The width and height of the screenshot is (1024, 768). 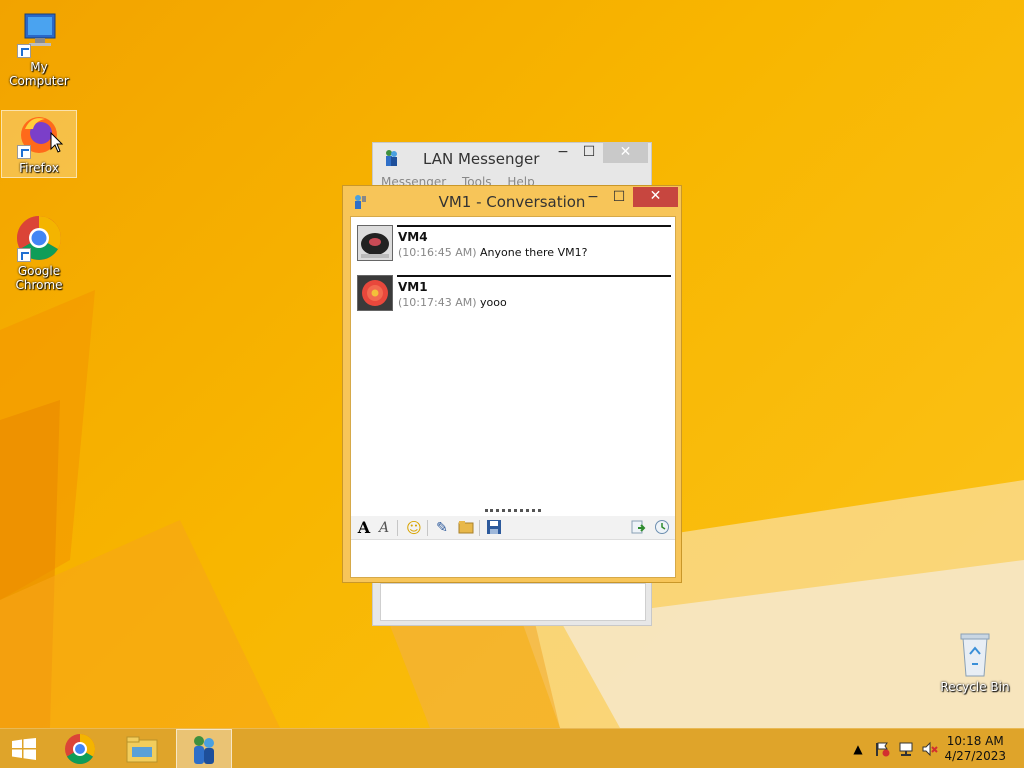 What do you see at coordinates (513, 559) in the screenshot?
I see `message-input` at bounding box center [513, 559].